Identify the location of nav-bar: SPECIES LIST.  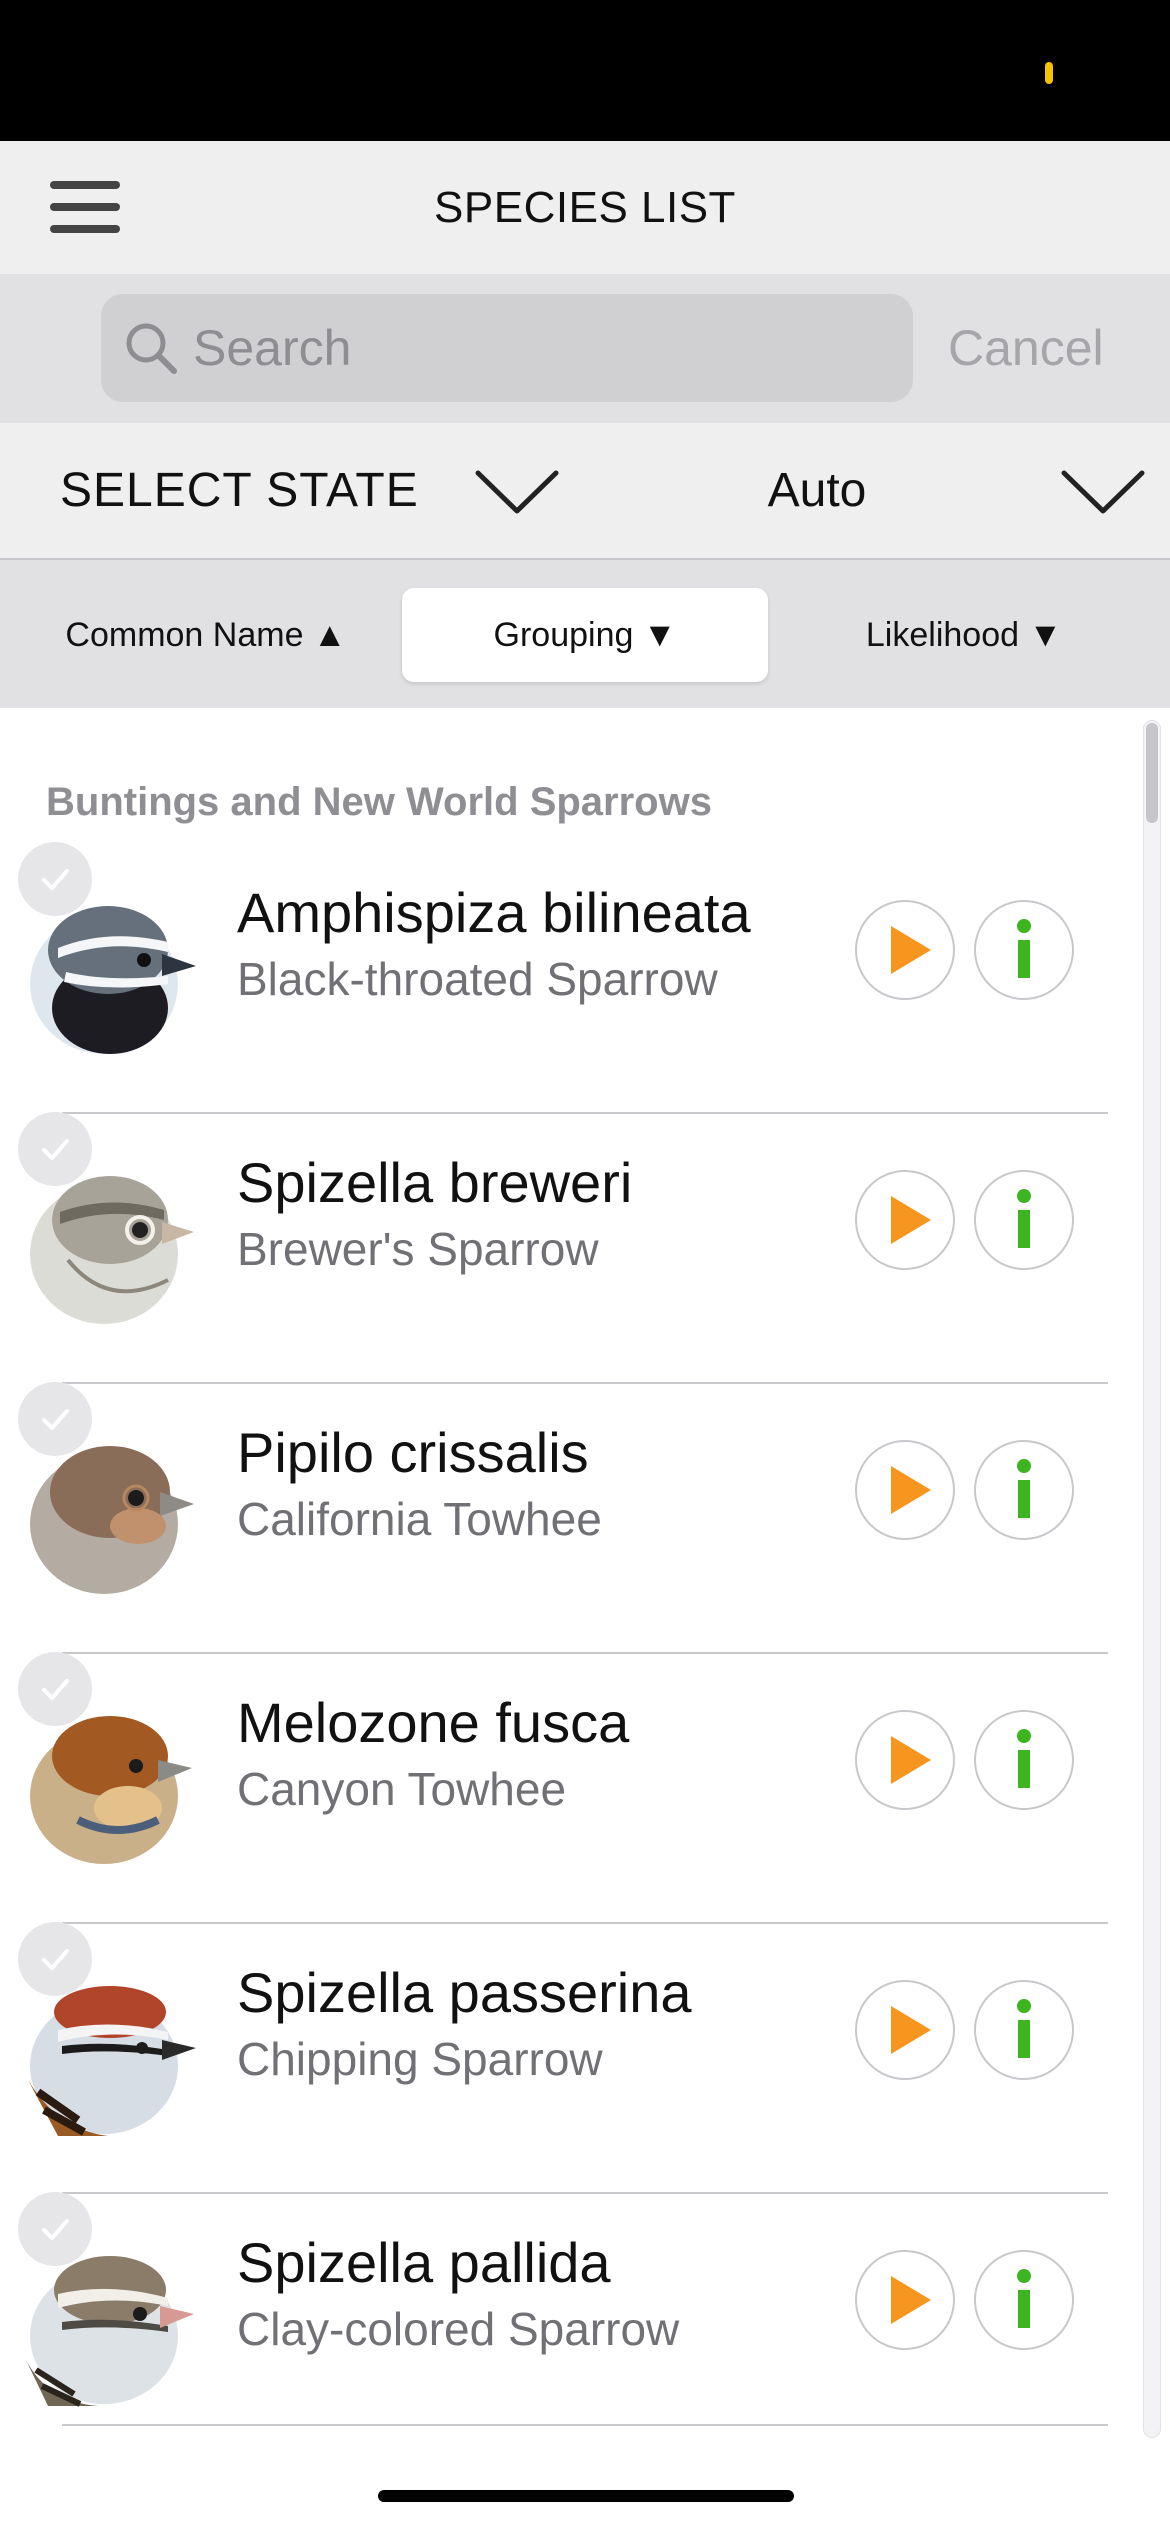
(585, 207).